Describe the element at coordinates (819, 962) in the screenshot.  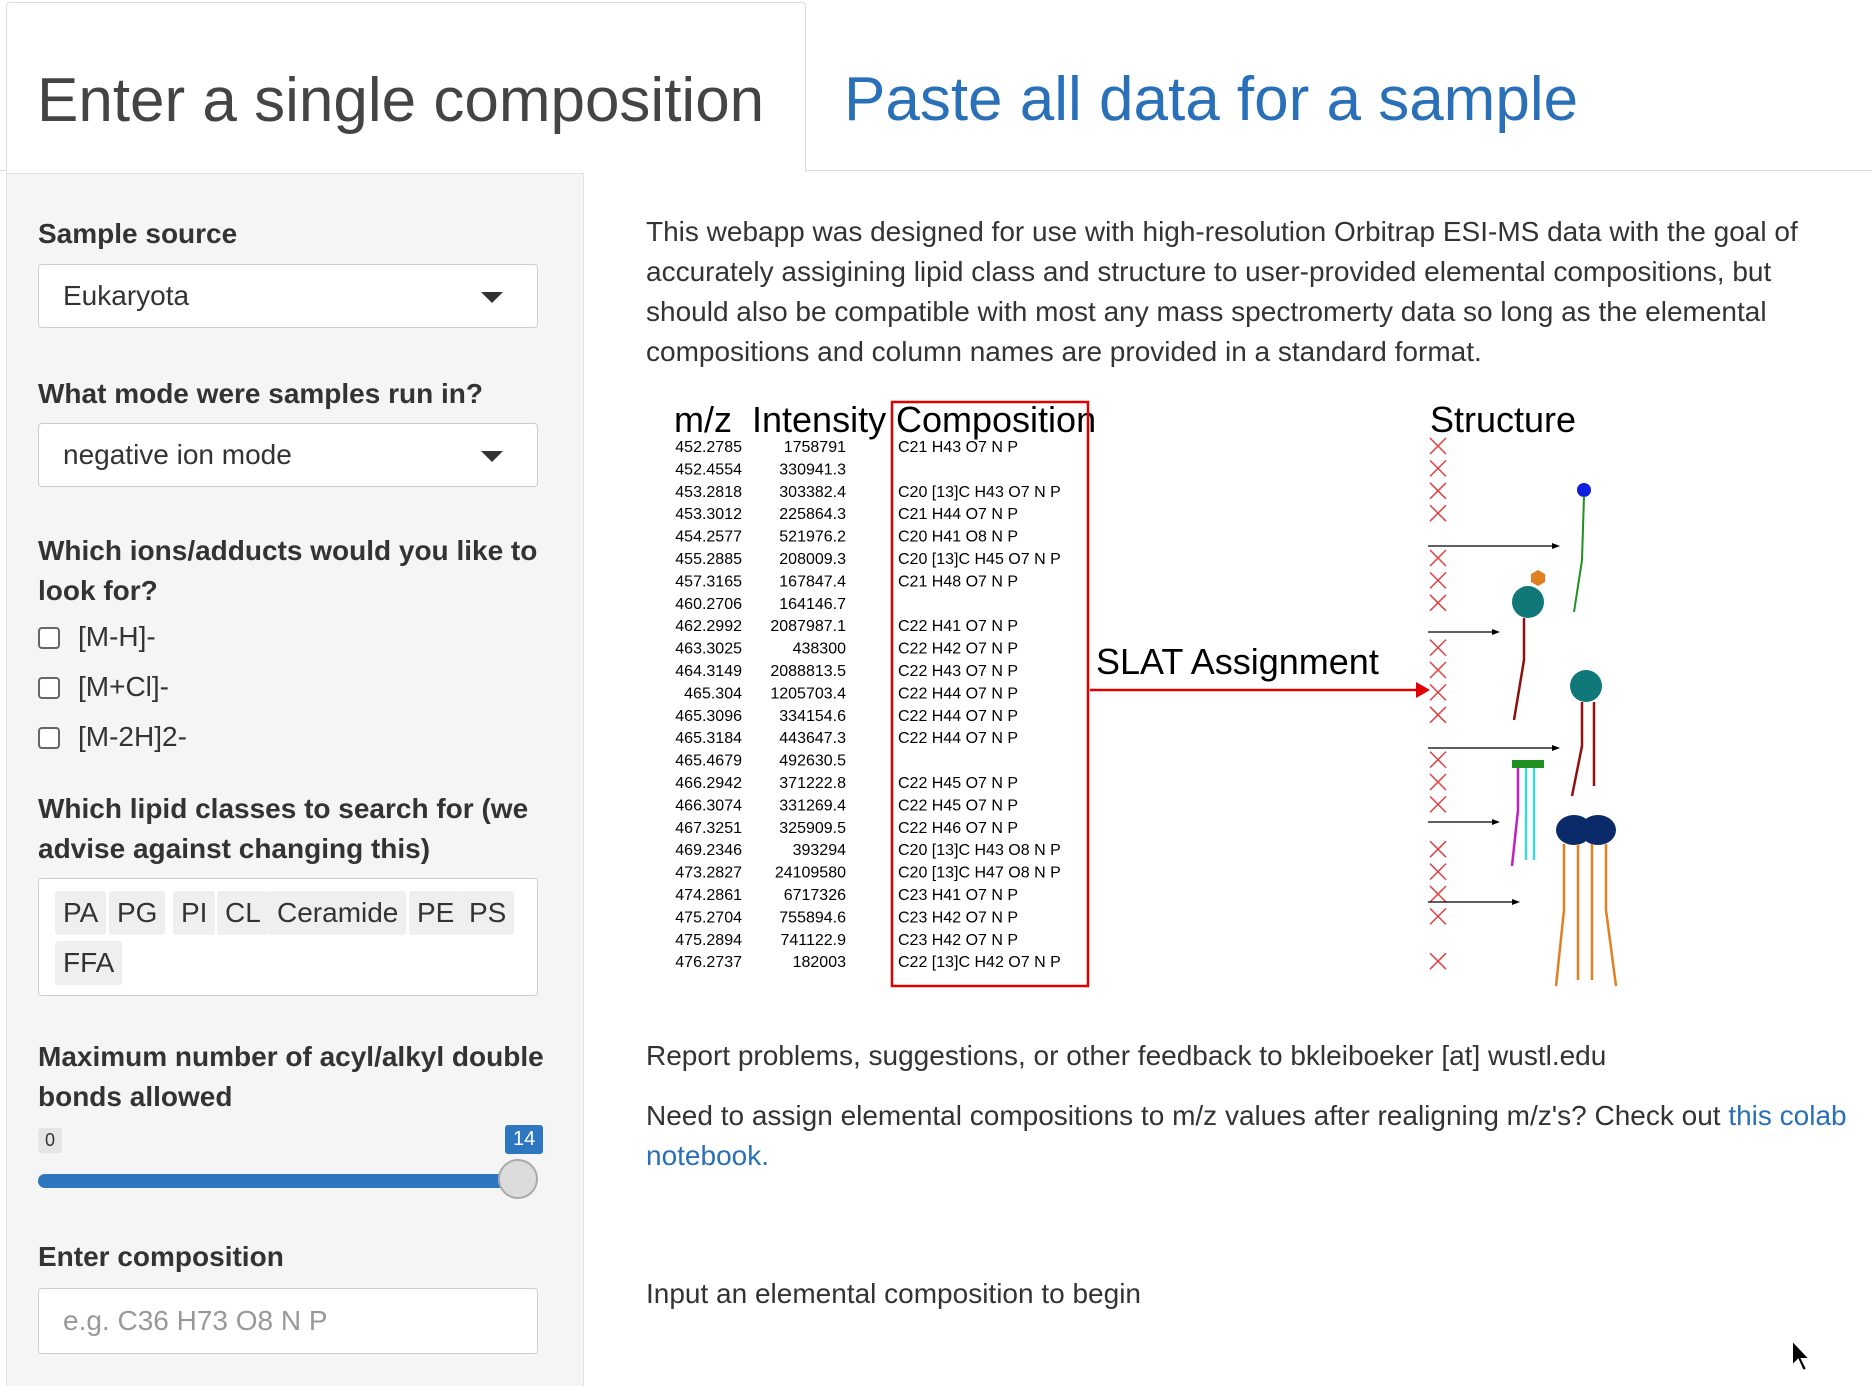
I see `intensity-value: 182003` at that location.